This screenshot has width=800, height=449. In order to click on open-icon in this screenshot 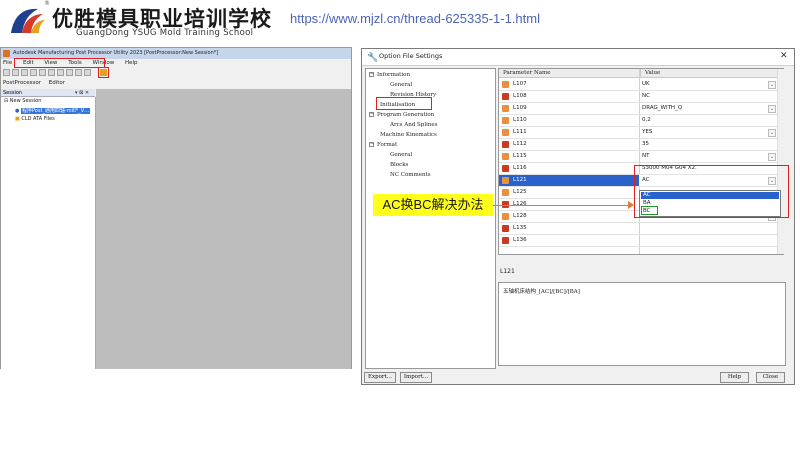, I will do `click(15, 72)`.